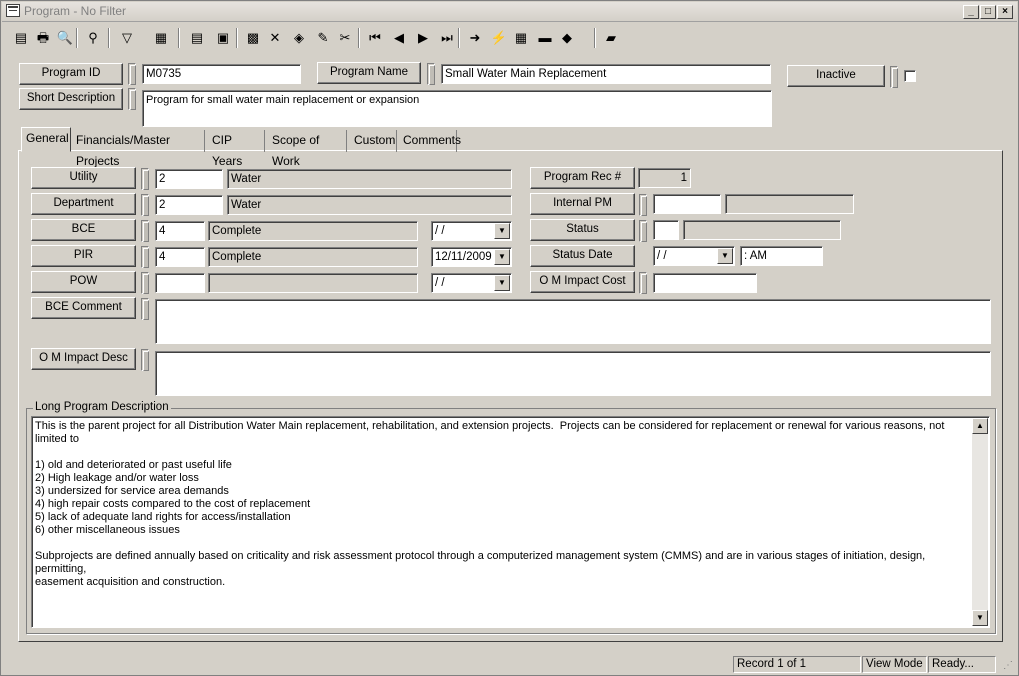  What do you see at coordinates (971, 12) in the screenshot?
I see `minimize-button: _` at bounding box center [971, 12].